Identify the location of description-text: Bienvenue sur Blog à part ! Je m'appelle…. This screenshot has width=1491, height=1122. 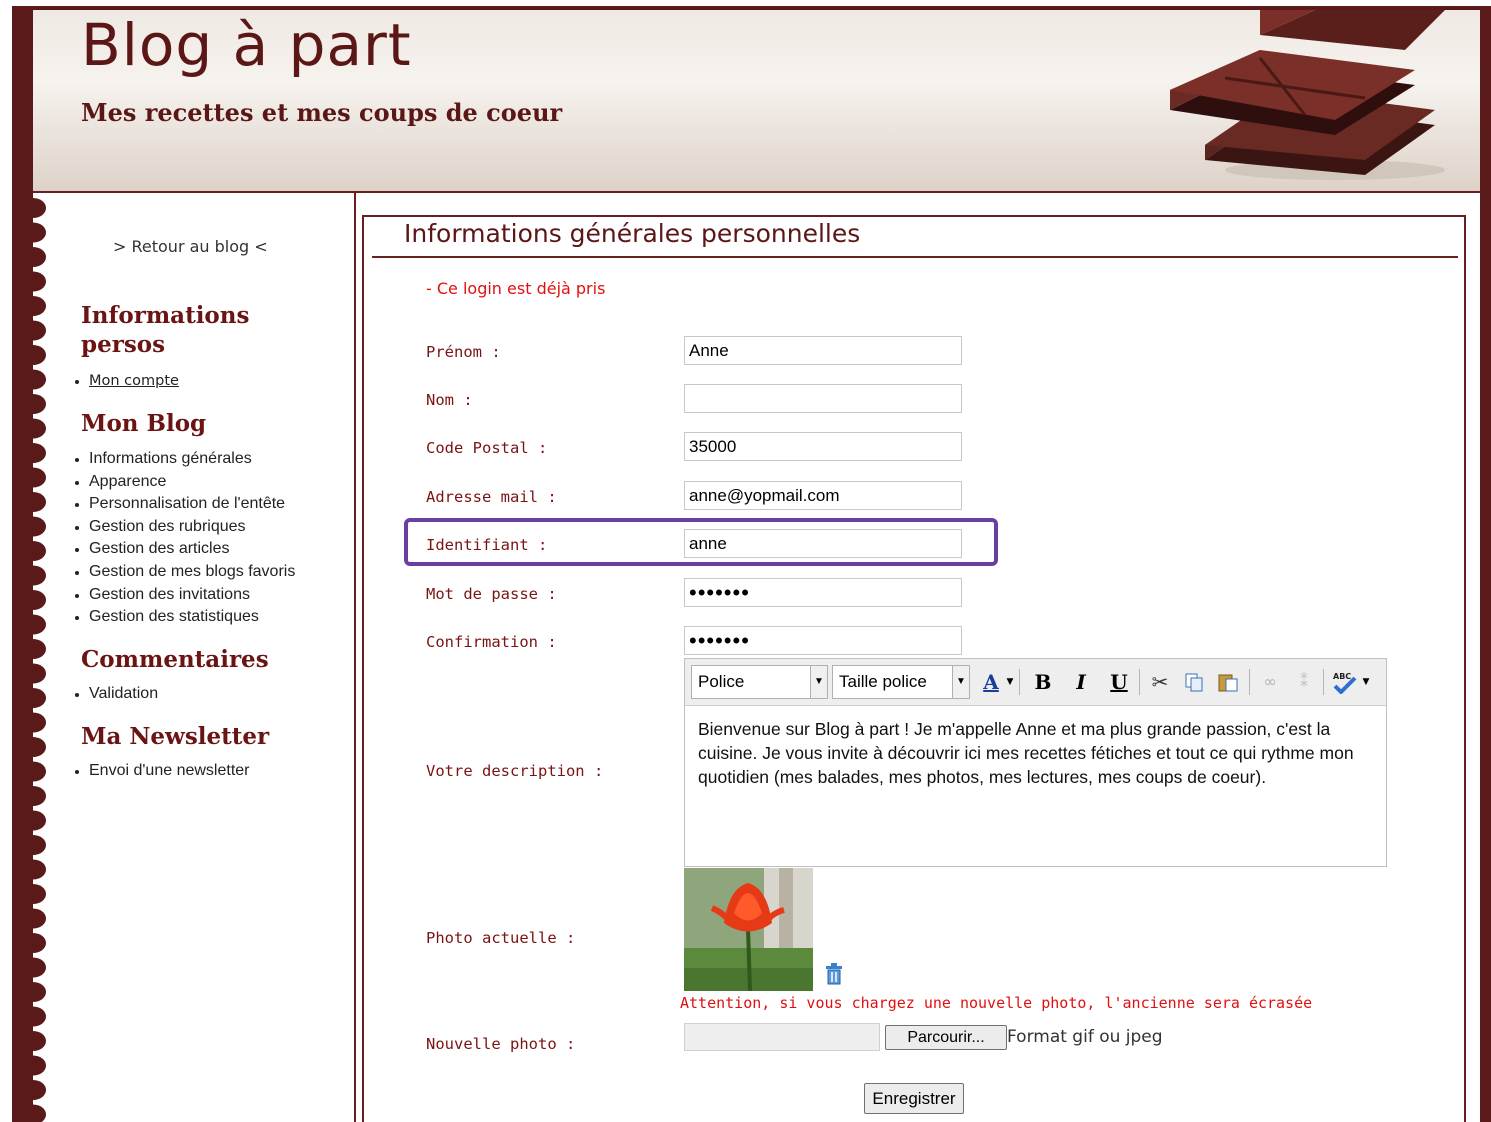
(1035, 753).